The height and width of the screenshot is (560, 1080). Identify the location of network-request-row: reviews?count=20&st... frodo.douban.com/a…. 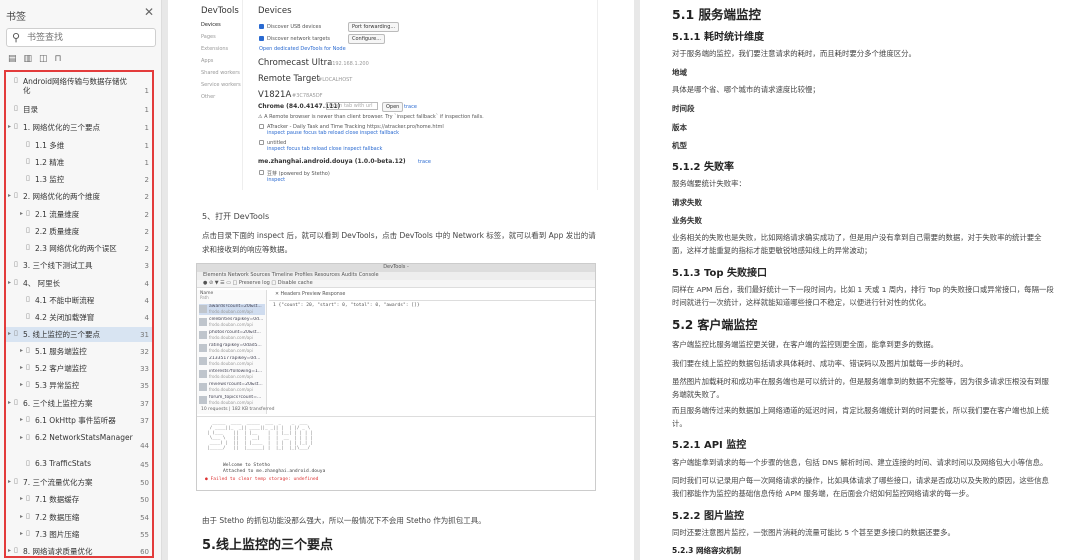
(232, 387).